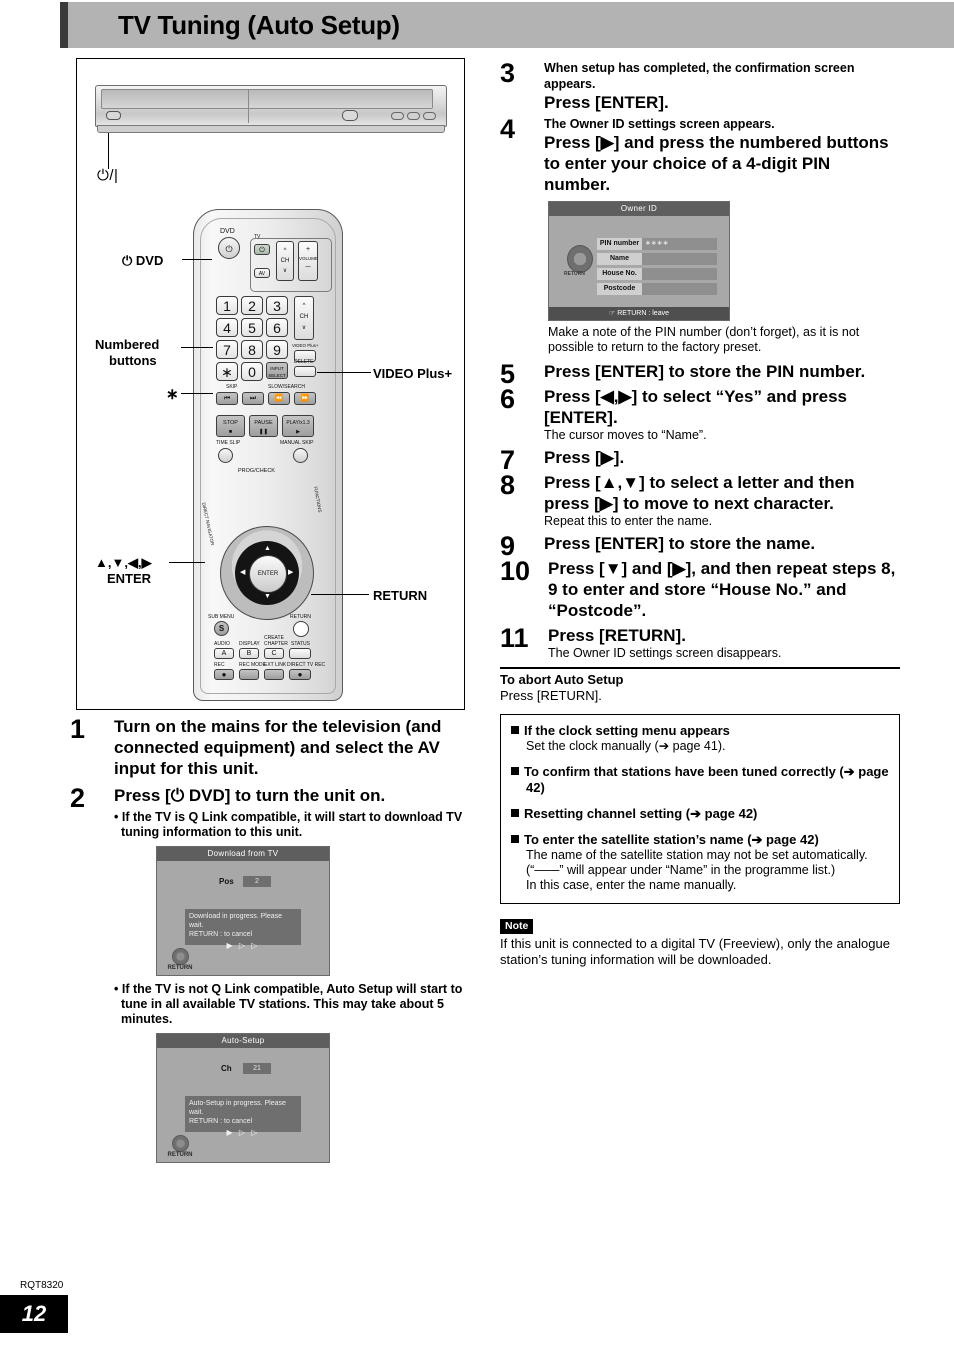 Image resolution: width=954 pixels, height=1351 pixels. What do you see at coordinates (257, 1068) in the screenshot?
I see `osd-autosetup-ch-value: 21` at bounding box center [257, 1068].